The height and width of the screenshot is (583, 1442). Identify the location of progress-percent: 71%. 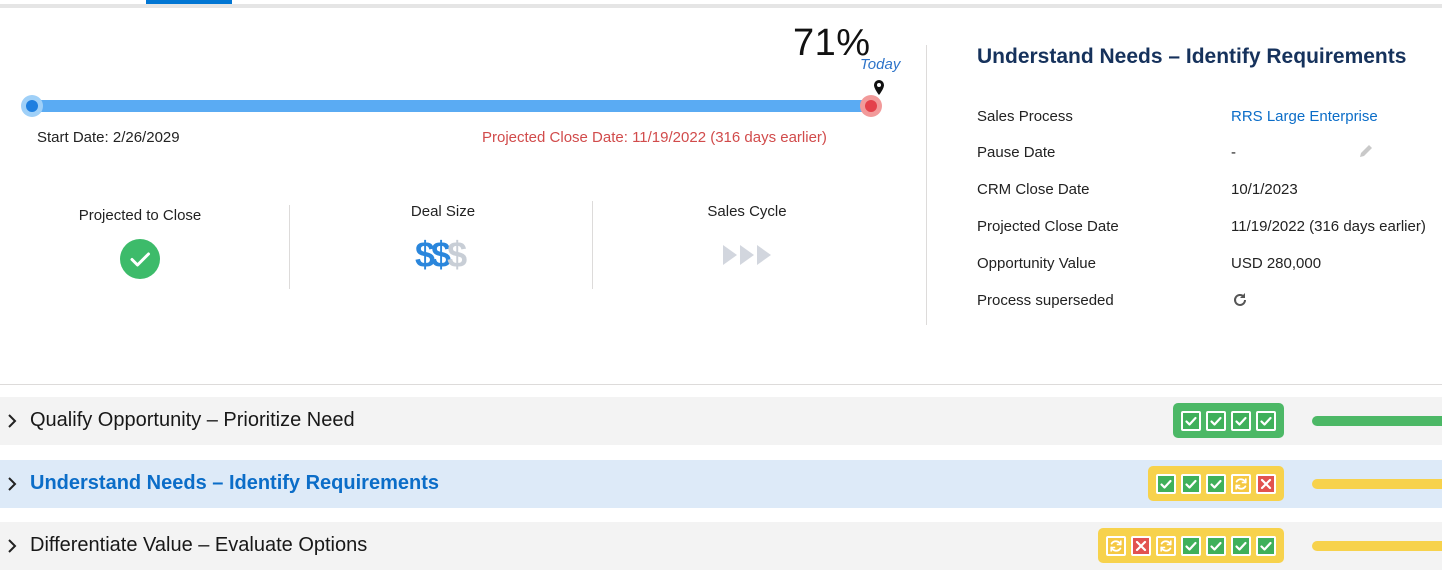
(832, 43).